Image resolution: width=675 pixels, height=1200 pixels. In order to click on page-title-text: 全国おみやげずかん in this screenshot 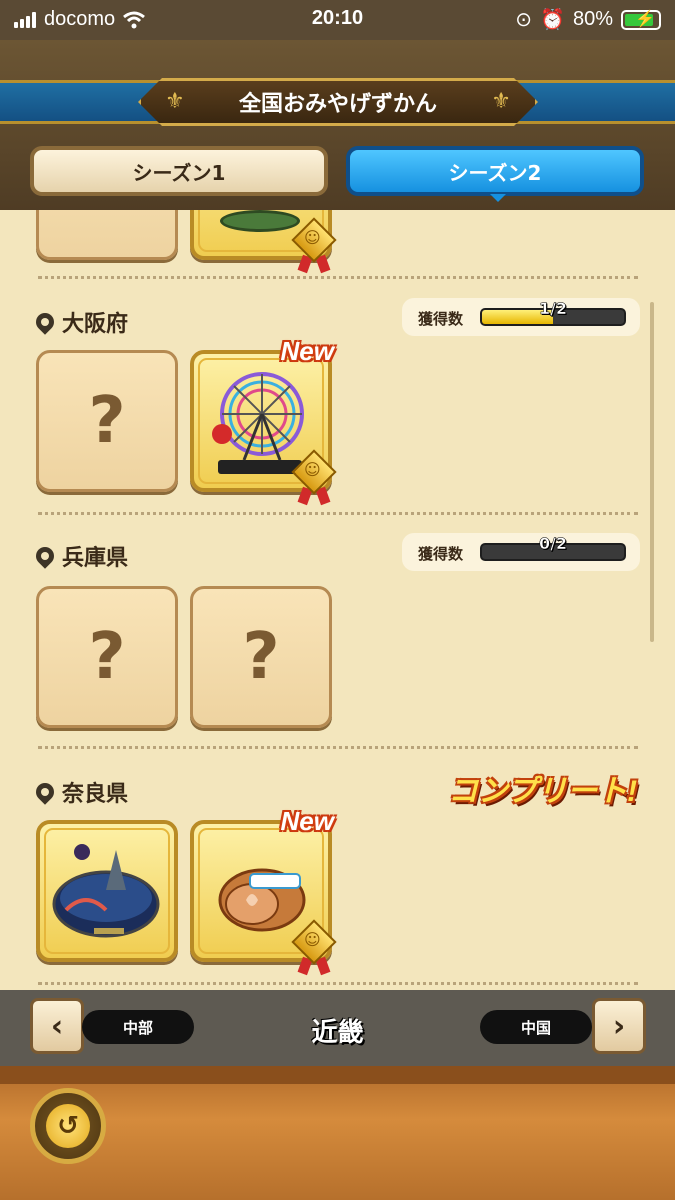, I will do `click(337, 104)`.